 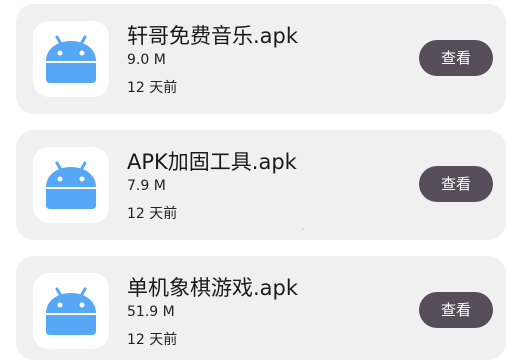 I want to click on file-size: 7.9 M, so click(x=146, y=186).